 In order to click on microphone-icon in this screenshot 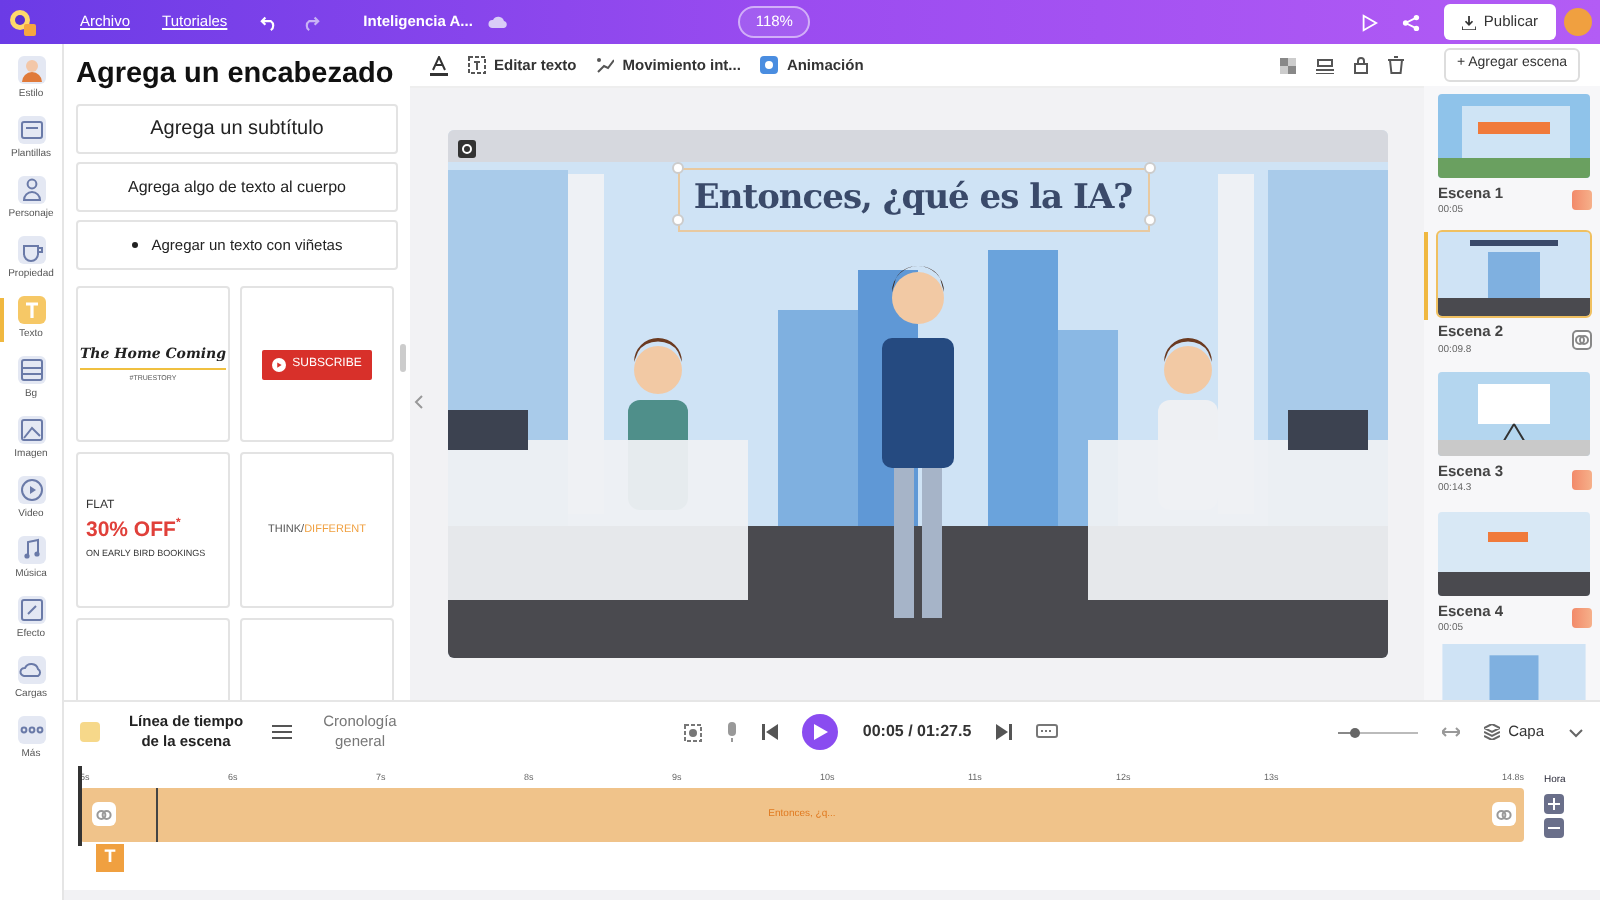, I will do `click(732, 732)`.